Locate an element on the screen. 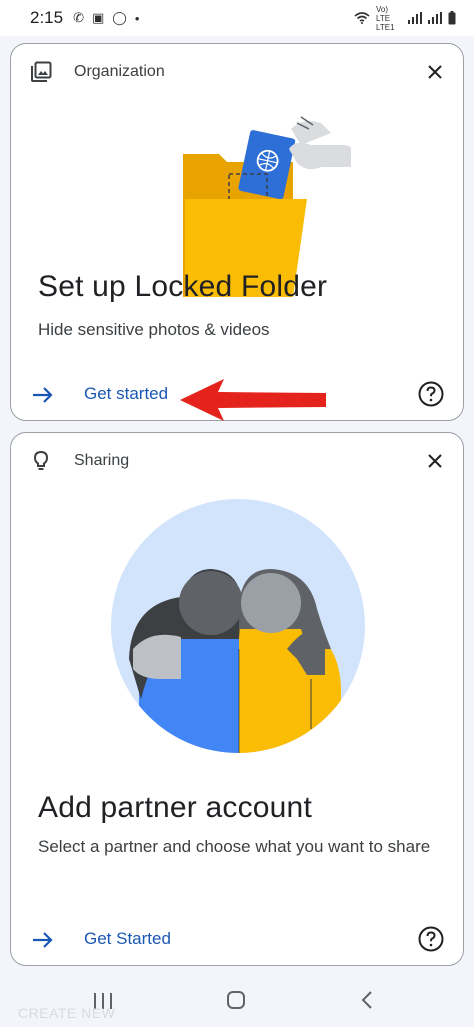  card-subtitle: Hide sensitive photos & videos is located at coordinates (154, 329).